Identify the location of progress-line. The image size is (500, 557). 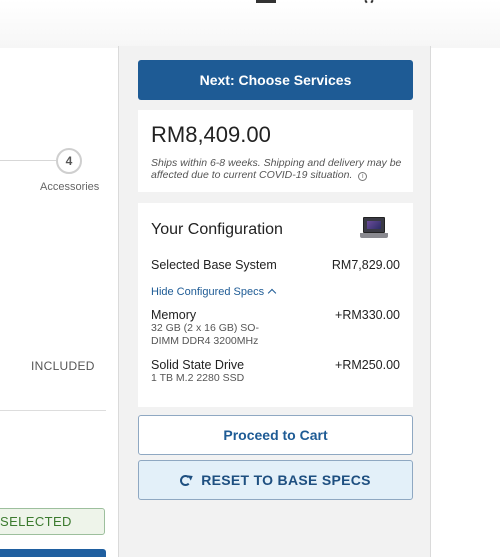
(28, 160).